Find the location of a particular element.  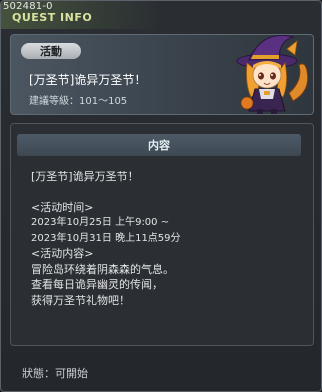

description-line-time-header: <活动时间> is located at coordinates (62, 207).